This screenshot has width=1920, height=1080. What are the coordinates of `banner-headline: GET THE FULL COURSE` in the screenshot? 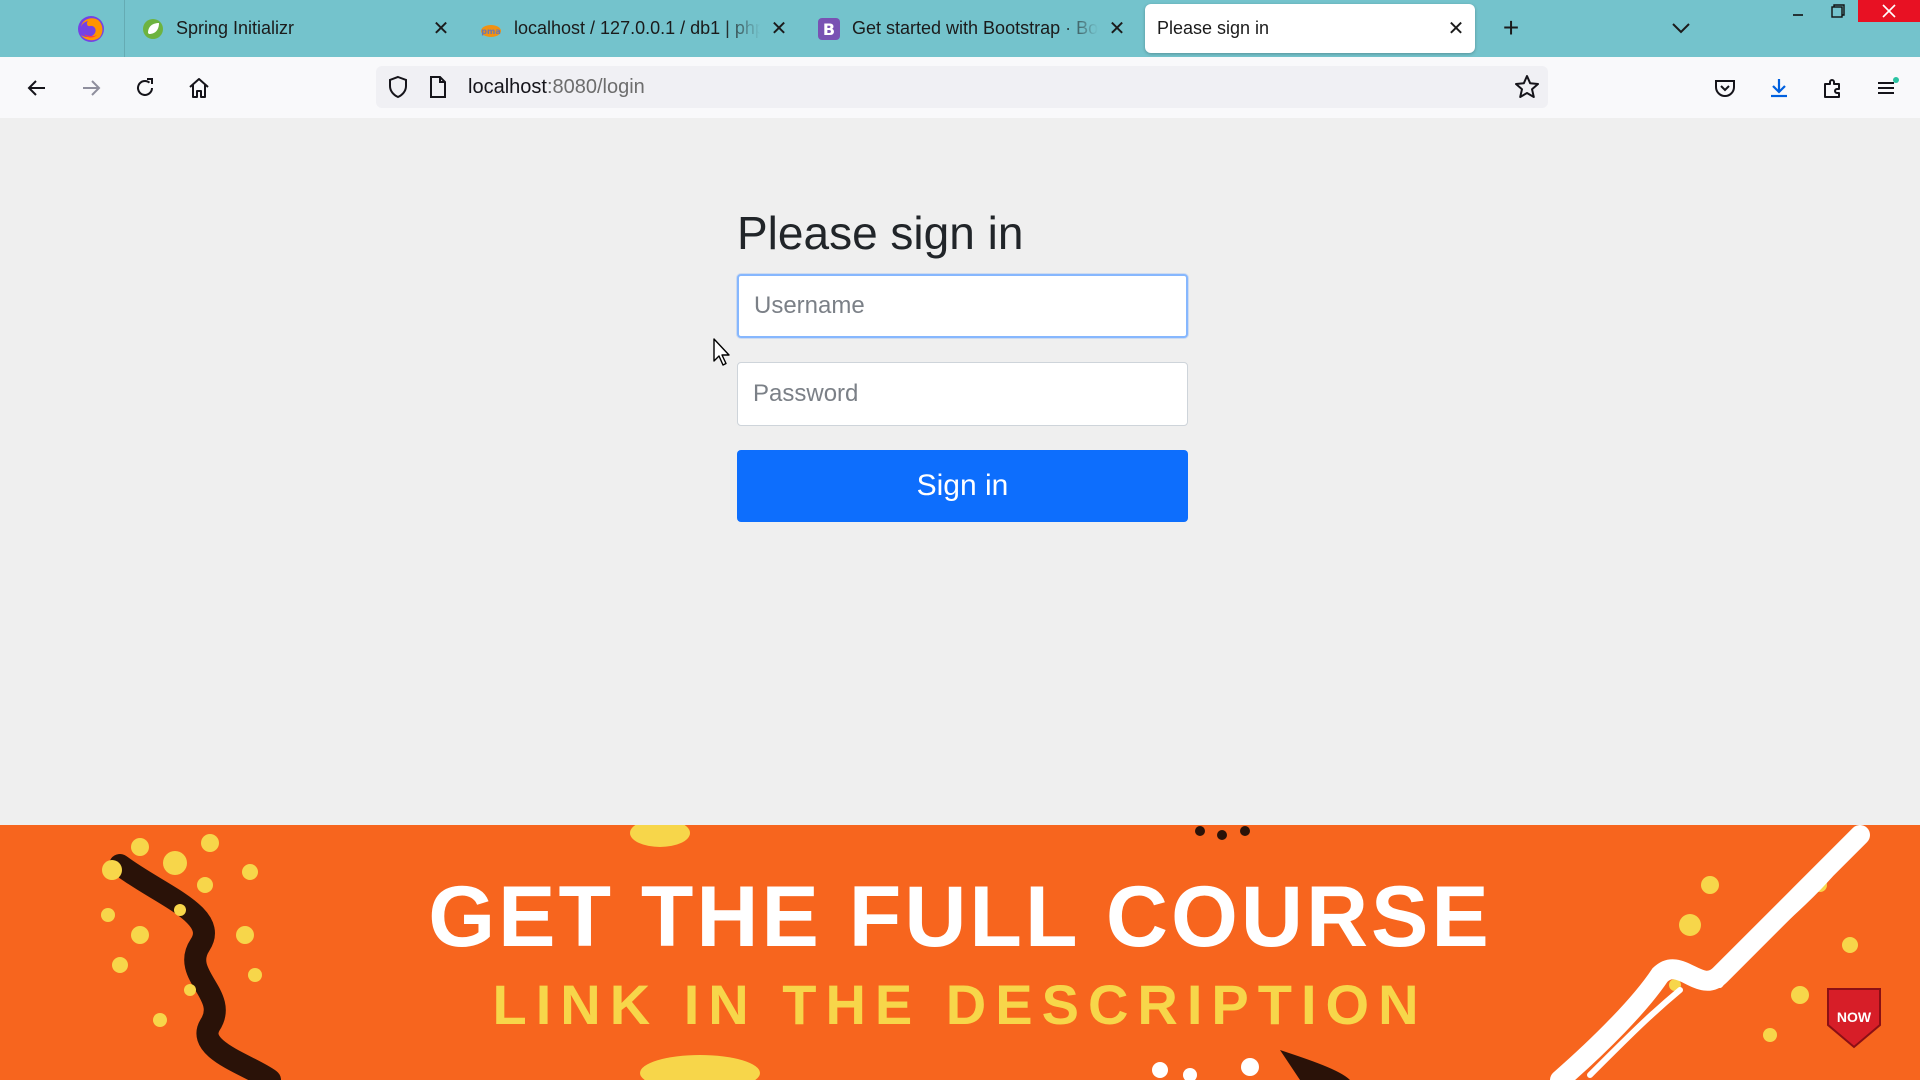 It's located at (960, 917).